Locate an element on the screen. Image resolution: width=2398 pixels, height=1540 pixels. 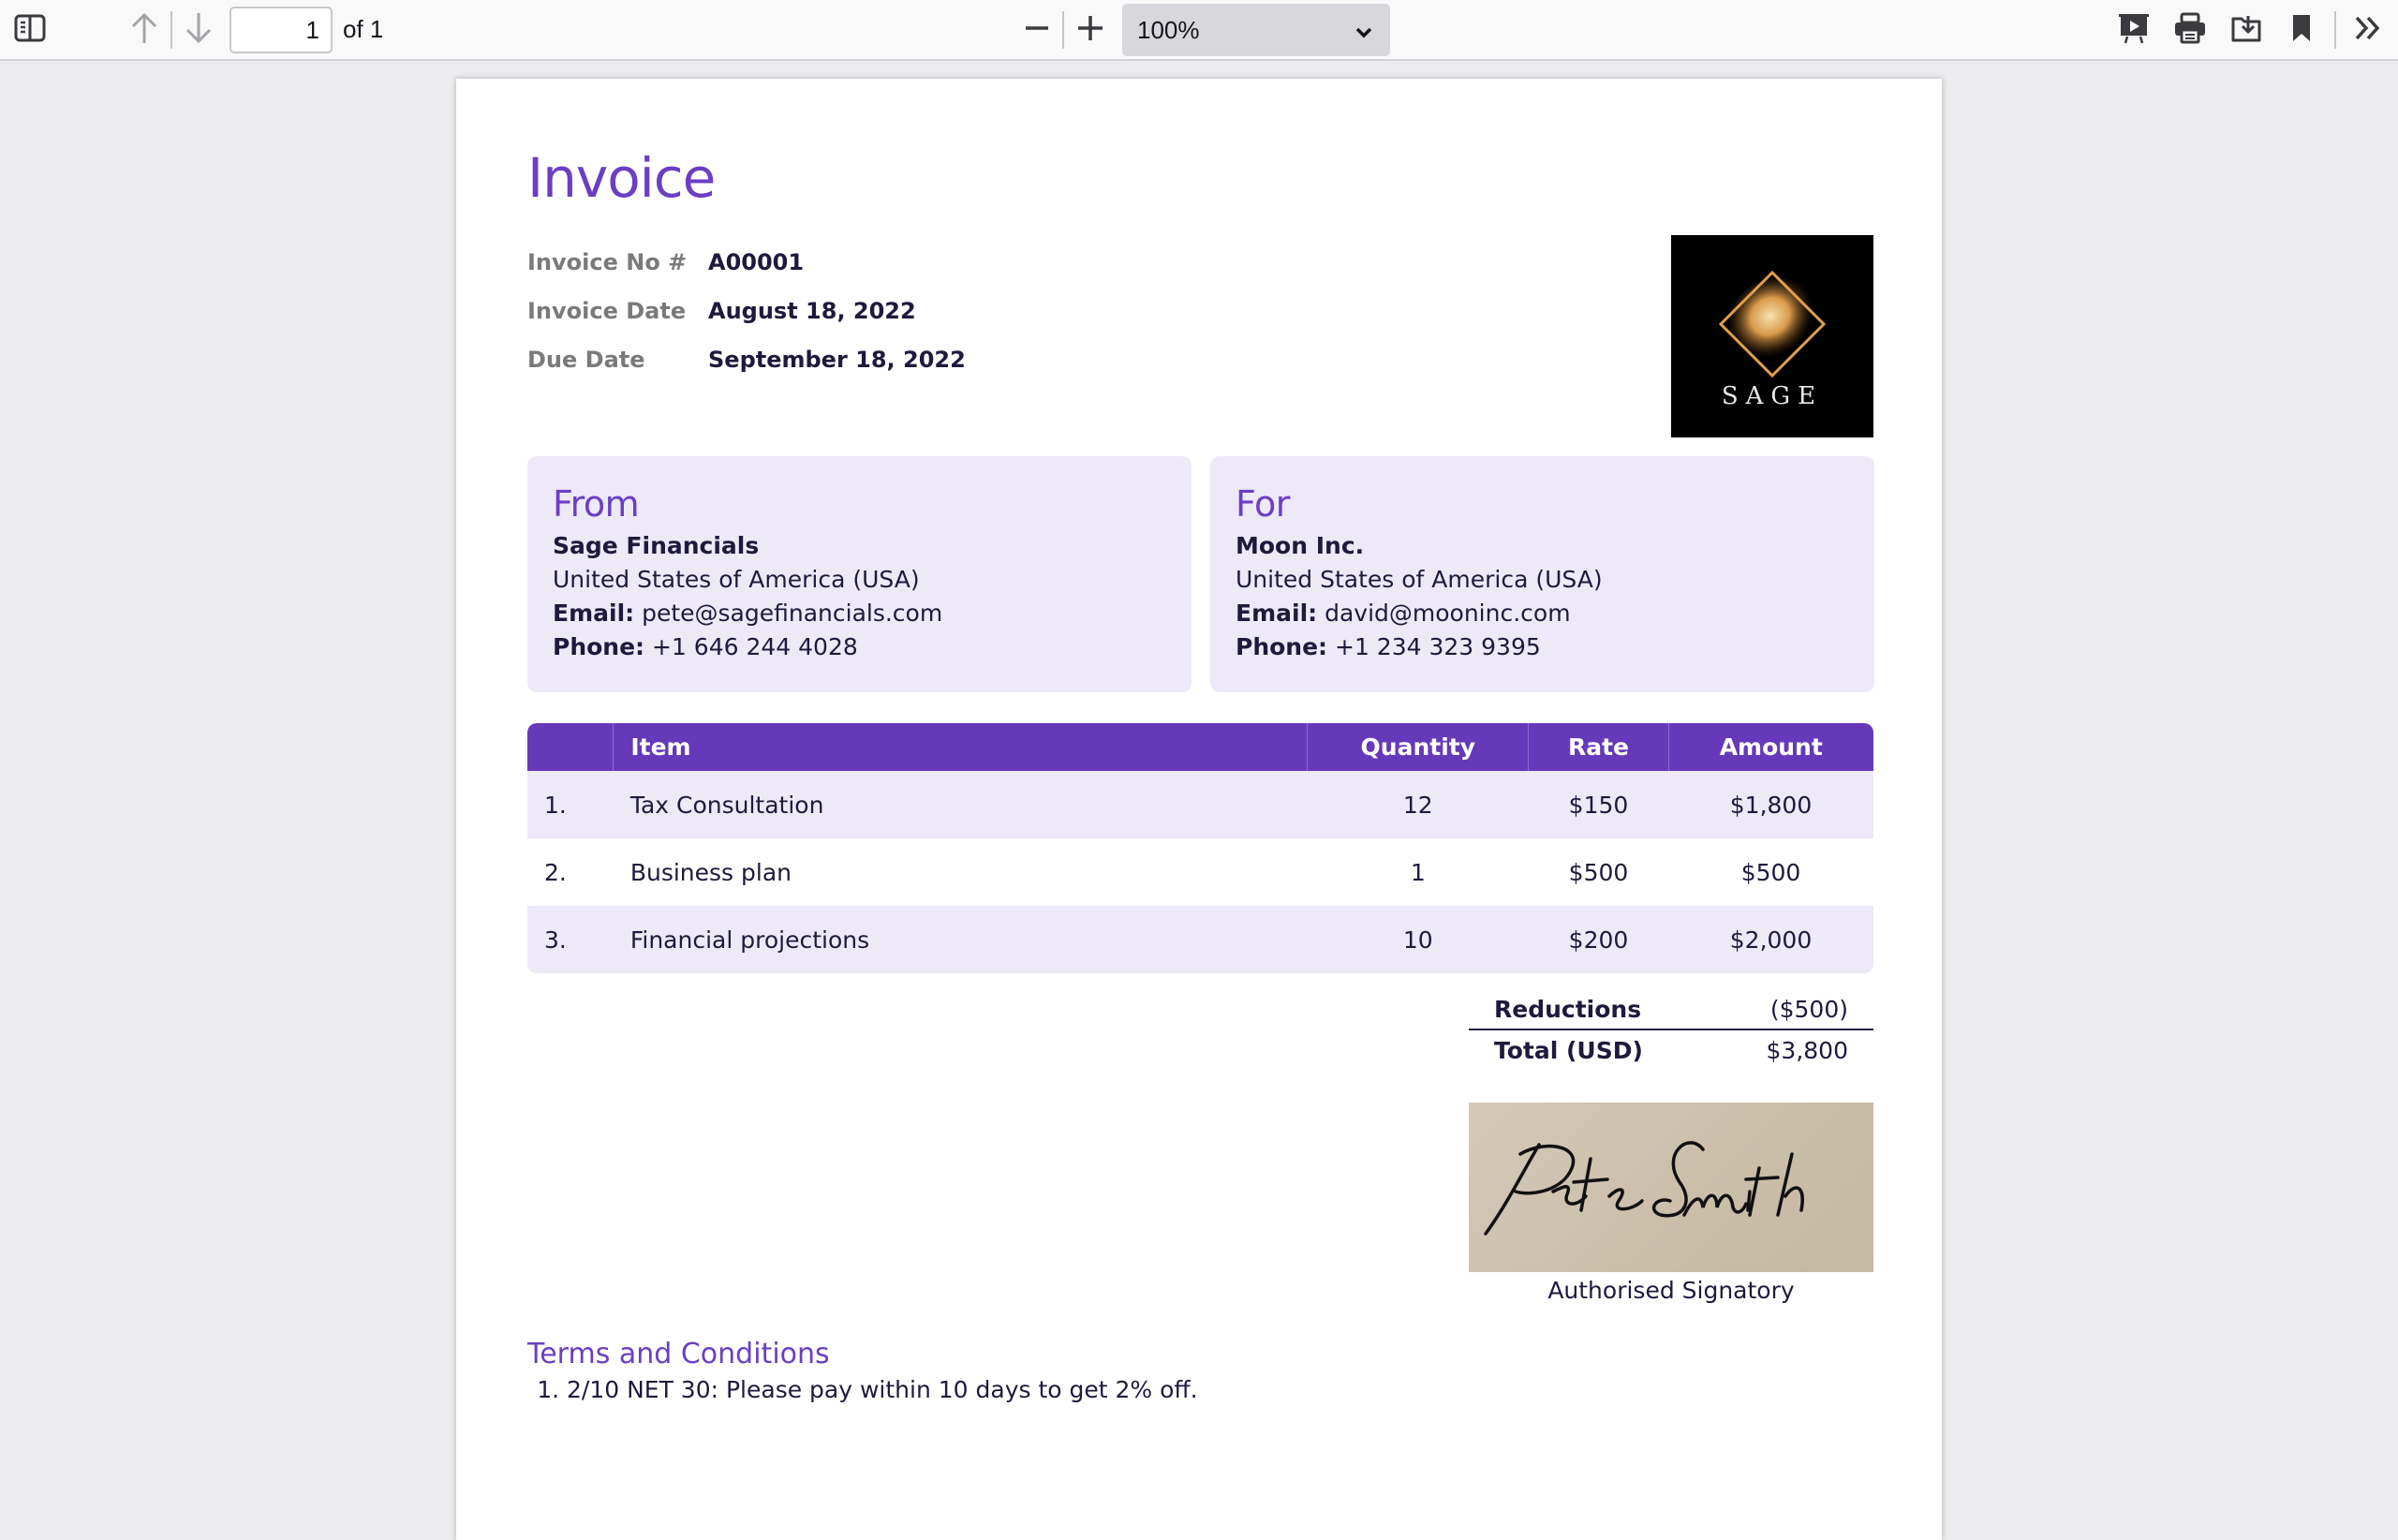
row-item: Financial projections is located at coordinates (749, 939).